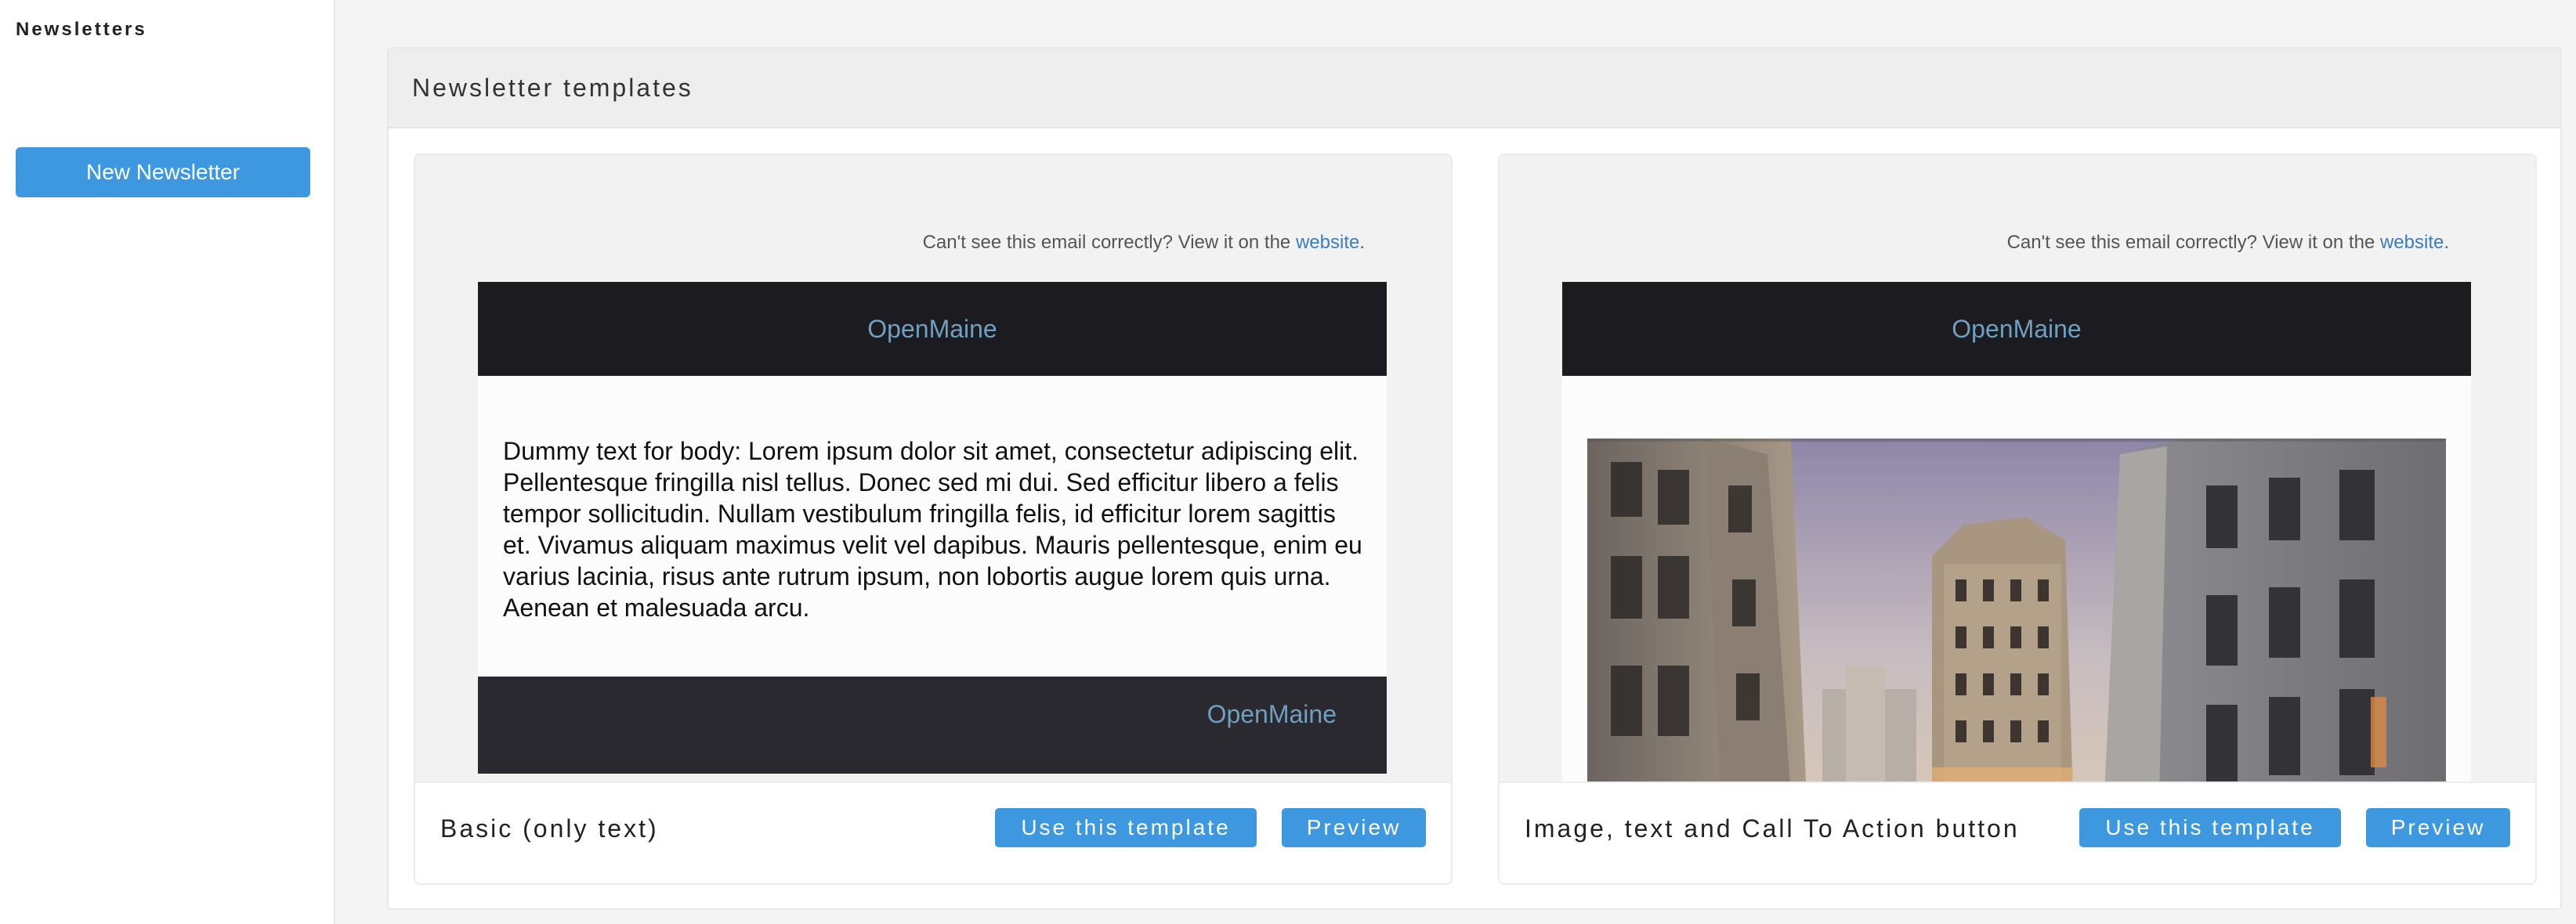  I want to click on email-footer: OpenMaine, so click(932, 725).